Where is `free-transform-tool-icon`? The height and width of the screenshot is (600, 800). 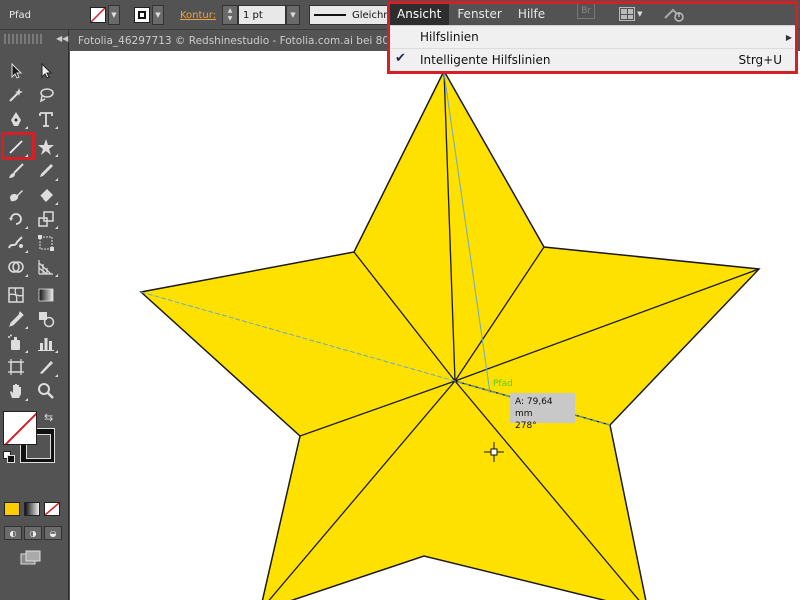
free-transform-tool-icon is located at coordinates (46, 243).